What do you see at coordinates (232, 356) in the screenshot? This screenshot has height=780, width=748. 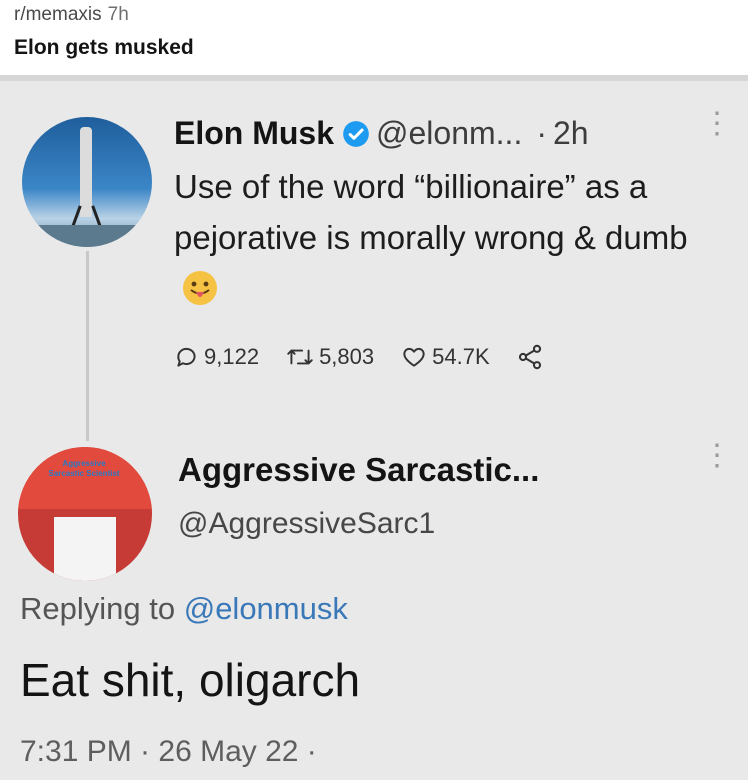 I see `reply-count: 9,122` at bounding box center [232, 356].